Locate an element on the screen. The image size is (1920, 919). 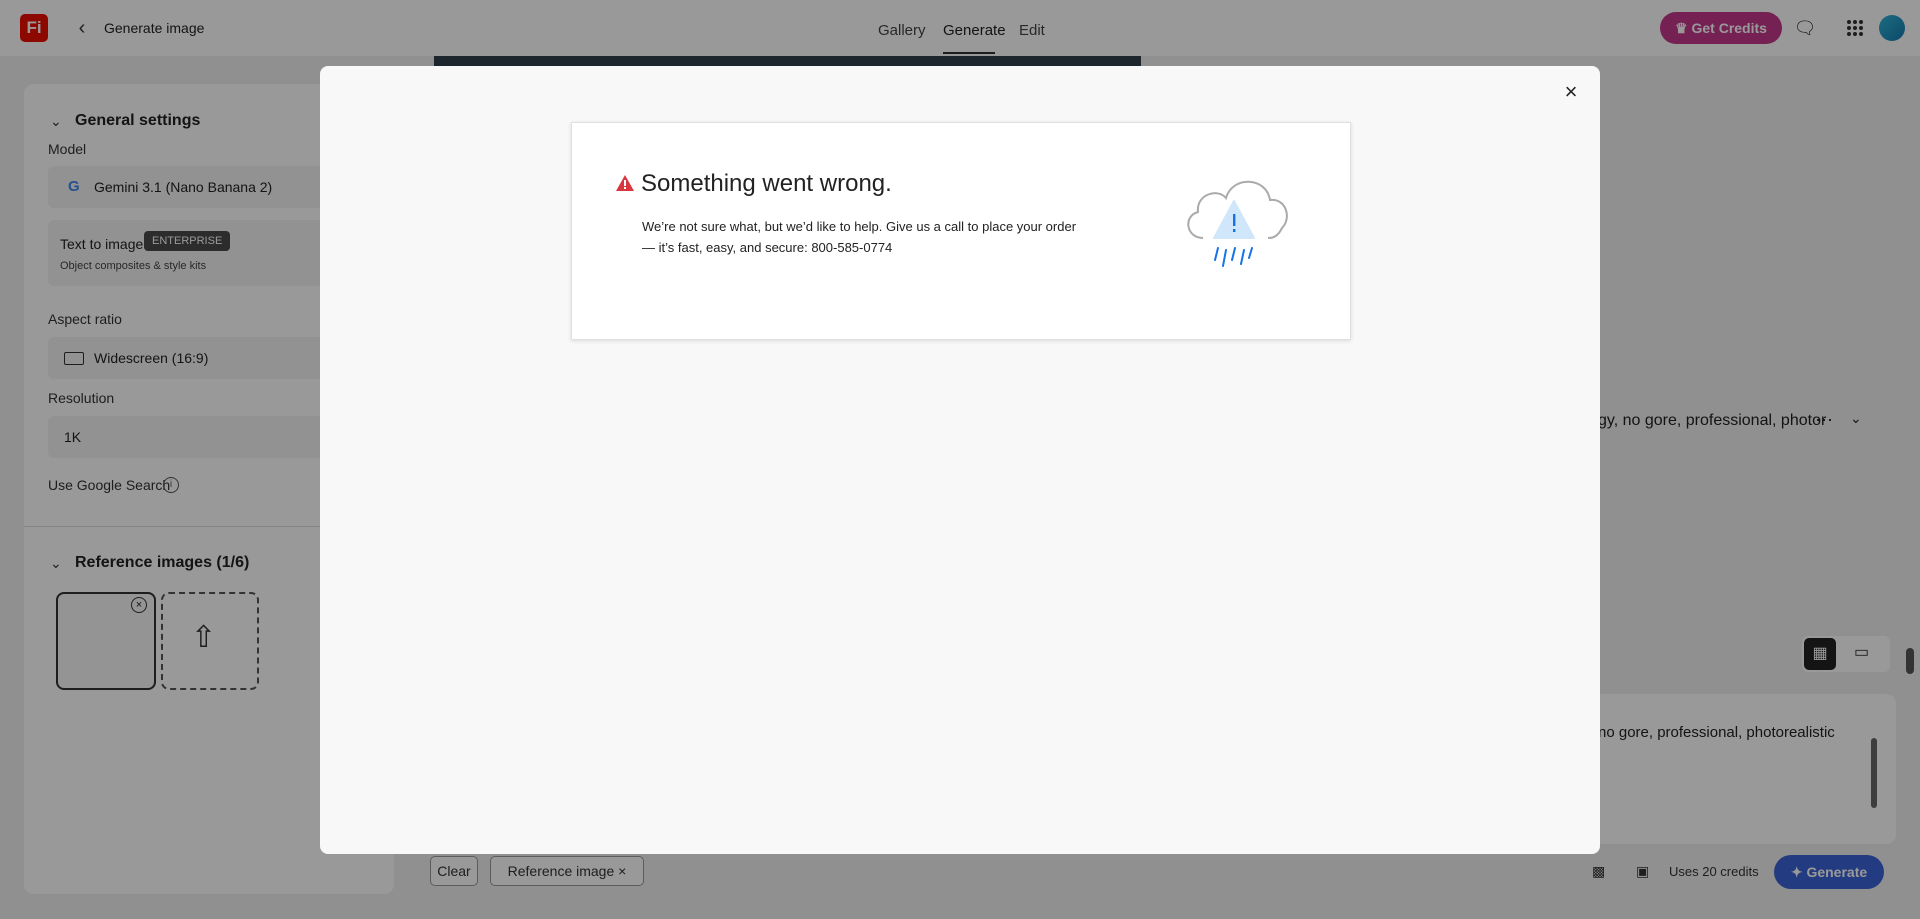
cloud-warning-icon is located at coordinates (1238, 223).